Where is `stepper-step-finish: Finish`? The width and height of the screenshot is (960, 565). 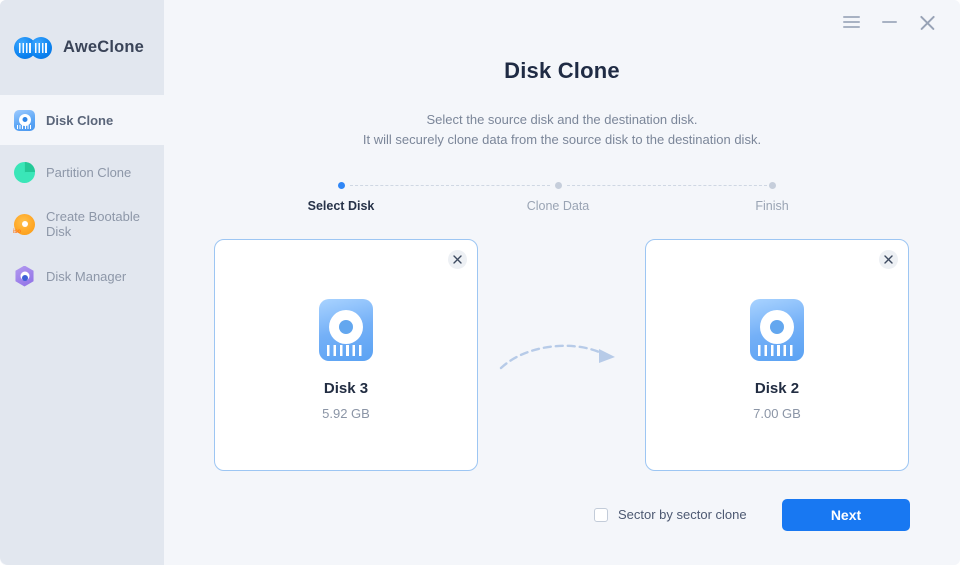 stepper-step-finish: Finish is located at coordinates (772, 196).